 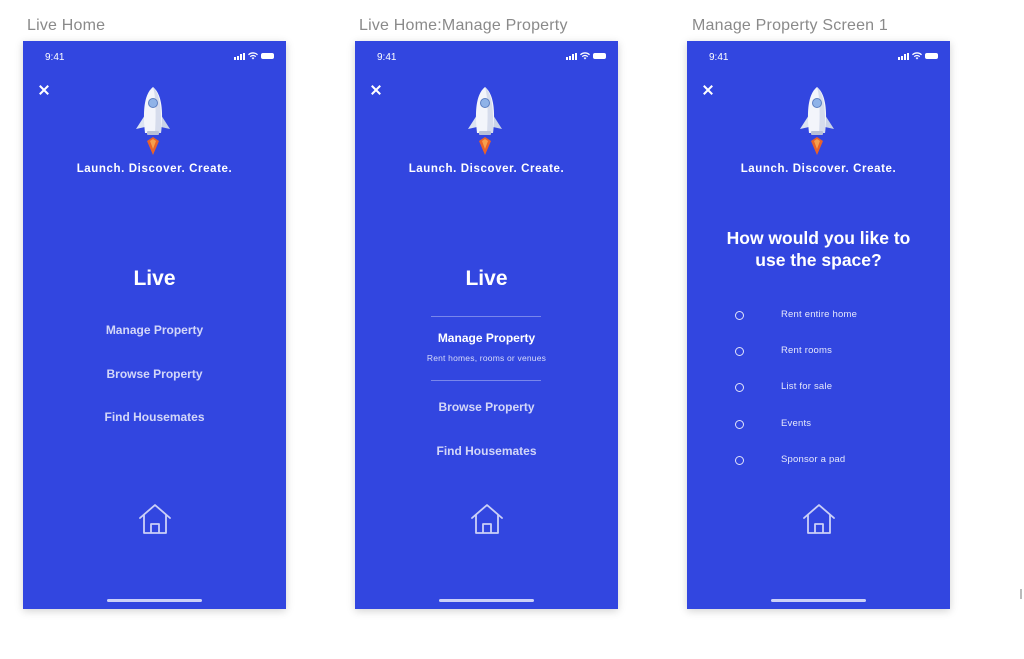 What do you see at coordinates (818, 260) in the screenshot?
I see `question-line-2: use the space?` at bounding box center [818, 260].